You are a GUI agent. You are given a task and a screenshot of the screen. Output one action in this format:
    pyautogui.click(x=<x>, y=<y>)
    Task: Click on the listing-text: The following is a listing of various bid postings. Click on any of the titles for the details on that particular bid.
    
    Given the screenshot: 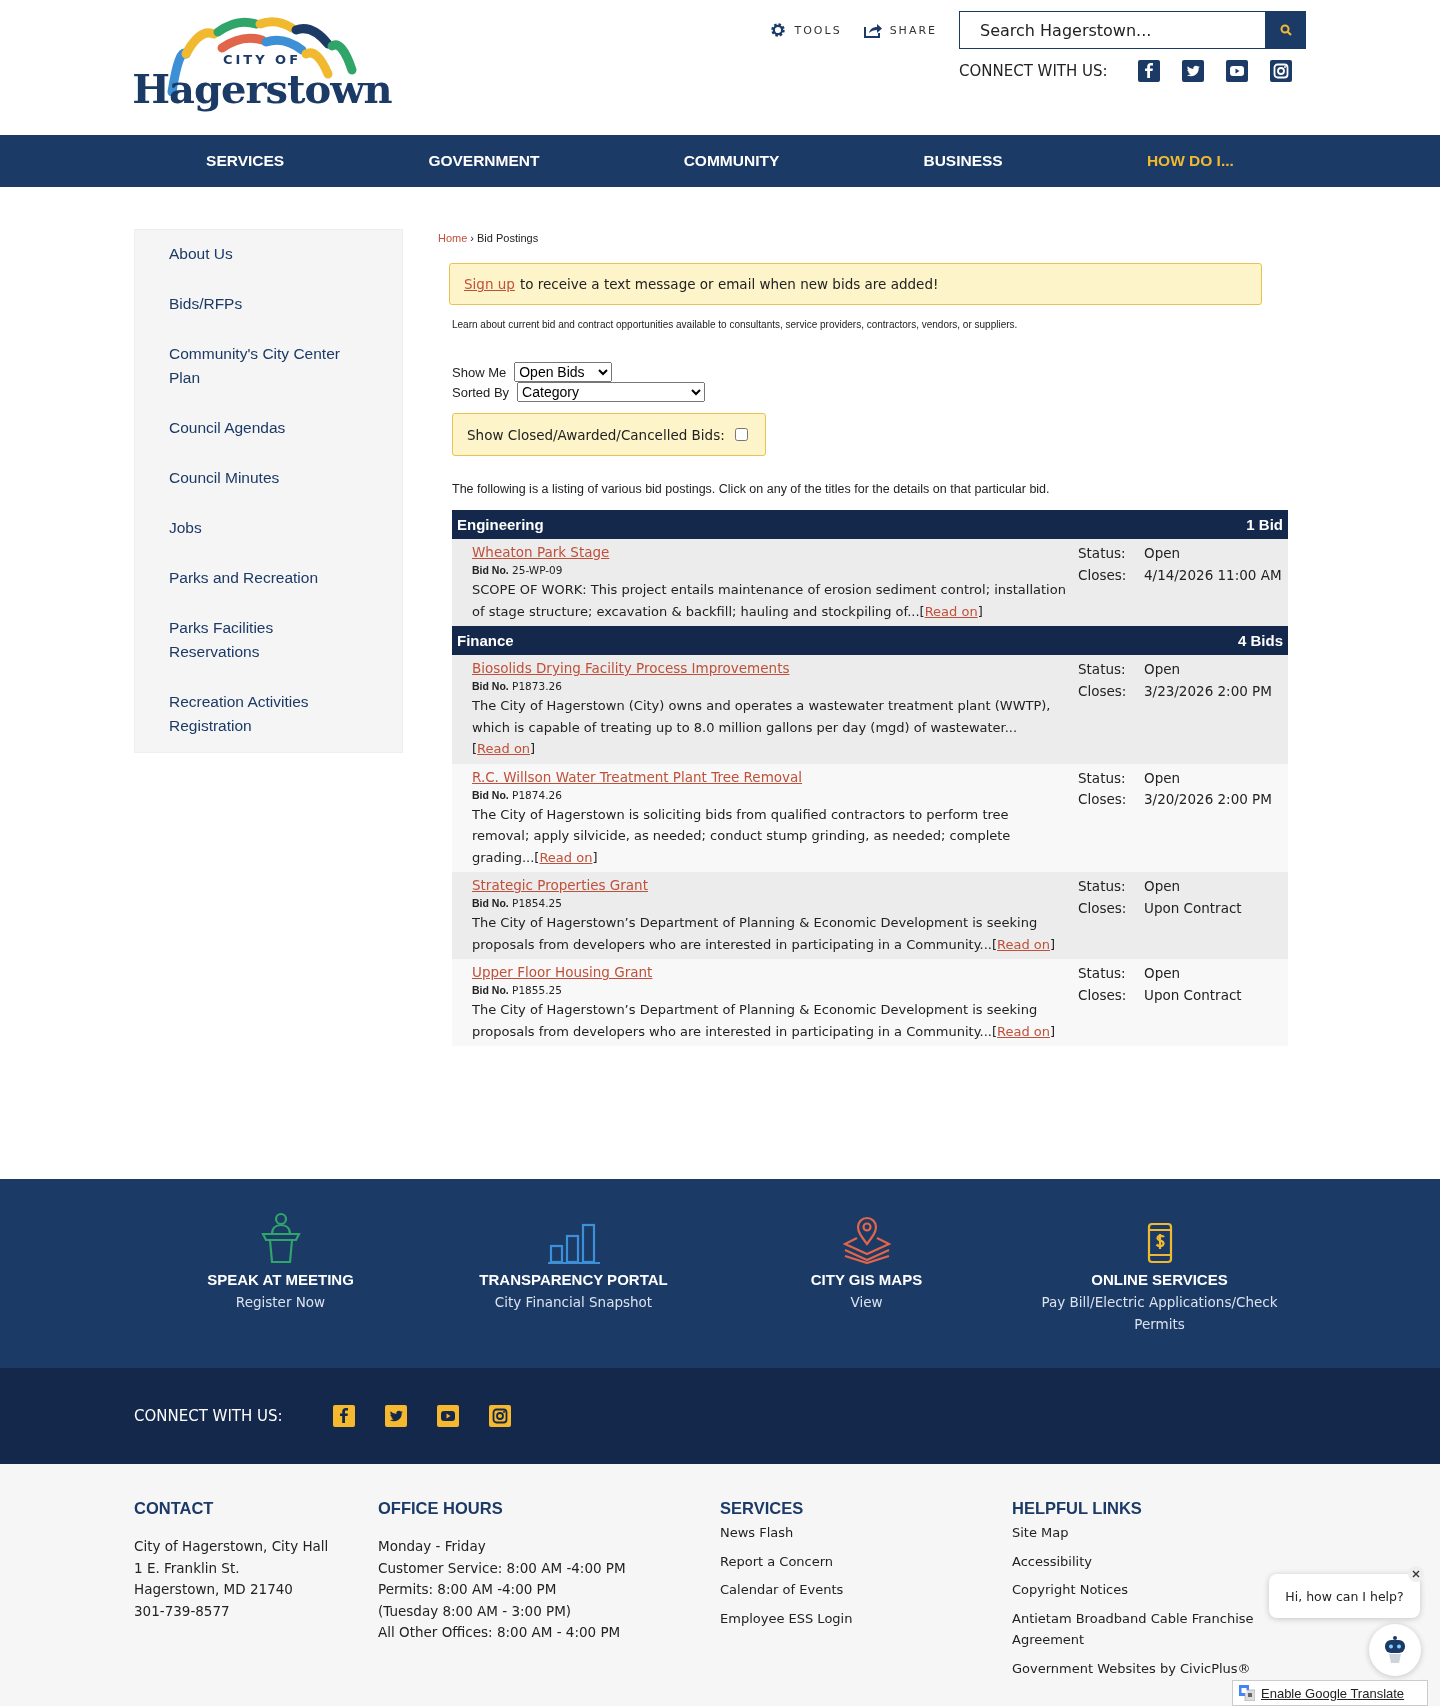 What is the action you would take?
    pyautogui.click(x=751, y=489)
    